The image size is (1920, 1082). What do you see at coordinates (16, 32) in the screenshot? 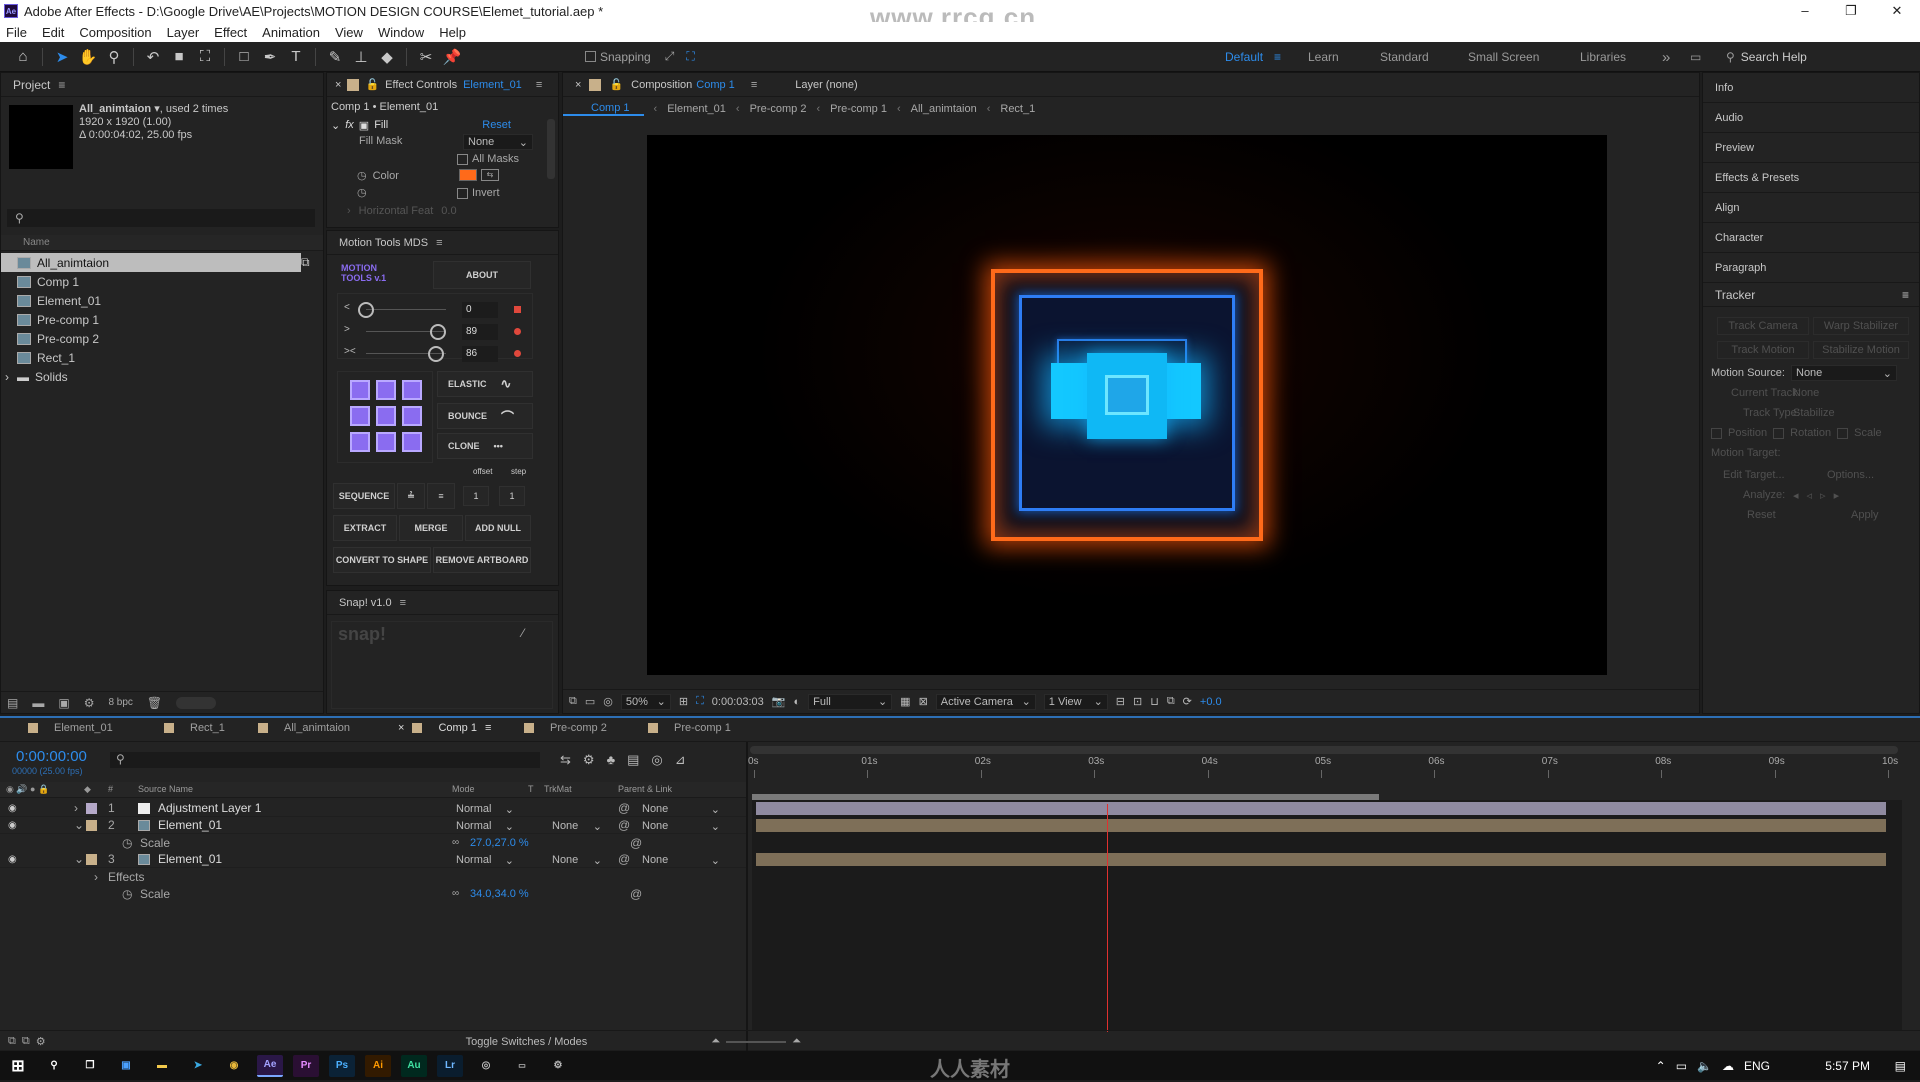
I see `menu-file: File` at bounding box center [16, 32].